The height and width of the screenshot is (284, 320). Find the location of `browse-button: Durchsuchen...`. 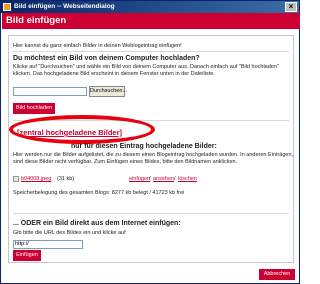

browse-button: Durchsuchen... is located at coordinates (108, 91).